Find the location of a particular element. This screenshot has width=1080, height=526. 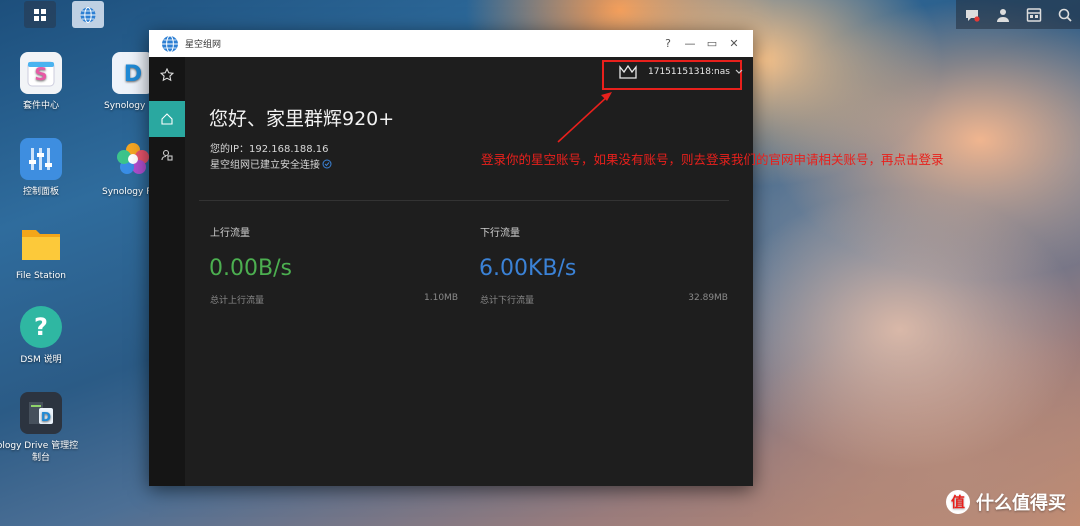

taskbar-app-network is located at coordinates (88, 14).